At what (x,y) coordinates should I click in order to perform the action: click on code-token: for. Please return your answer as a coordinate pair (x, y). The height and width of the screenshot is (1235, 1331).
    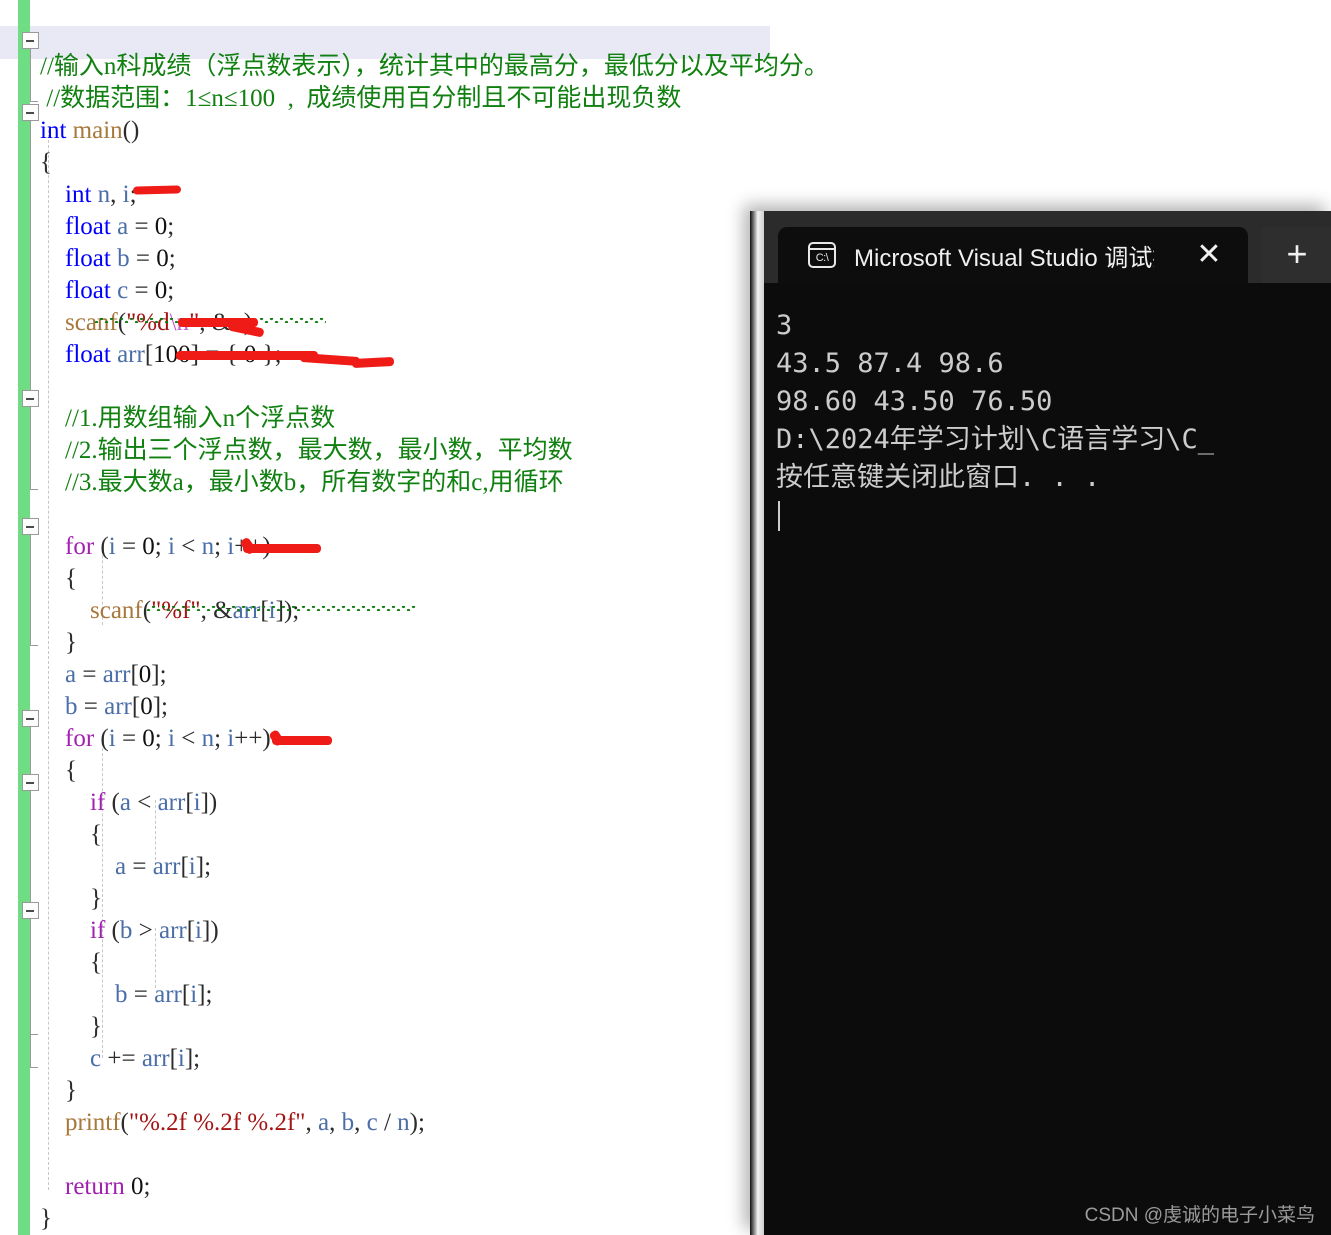
    Looking at the image, I should click on (67, 546).